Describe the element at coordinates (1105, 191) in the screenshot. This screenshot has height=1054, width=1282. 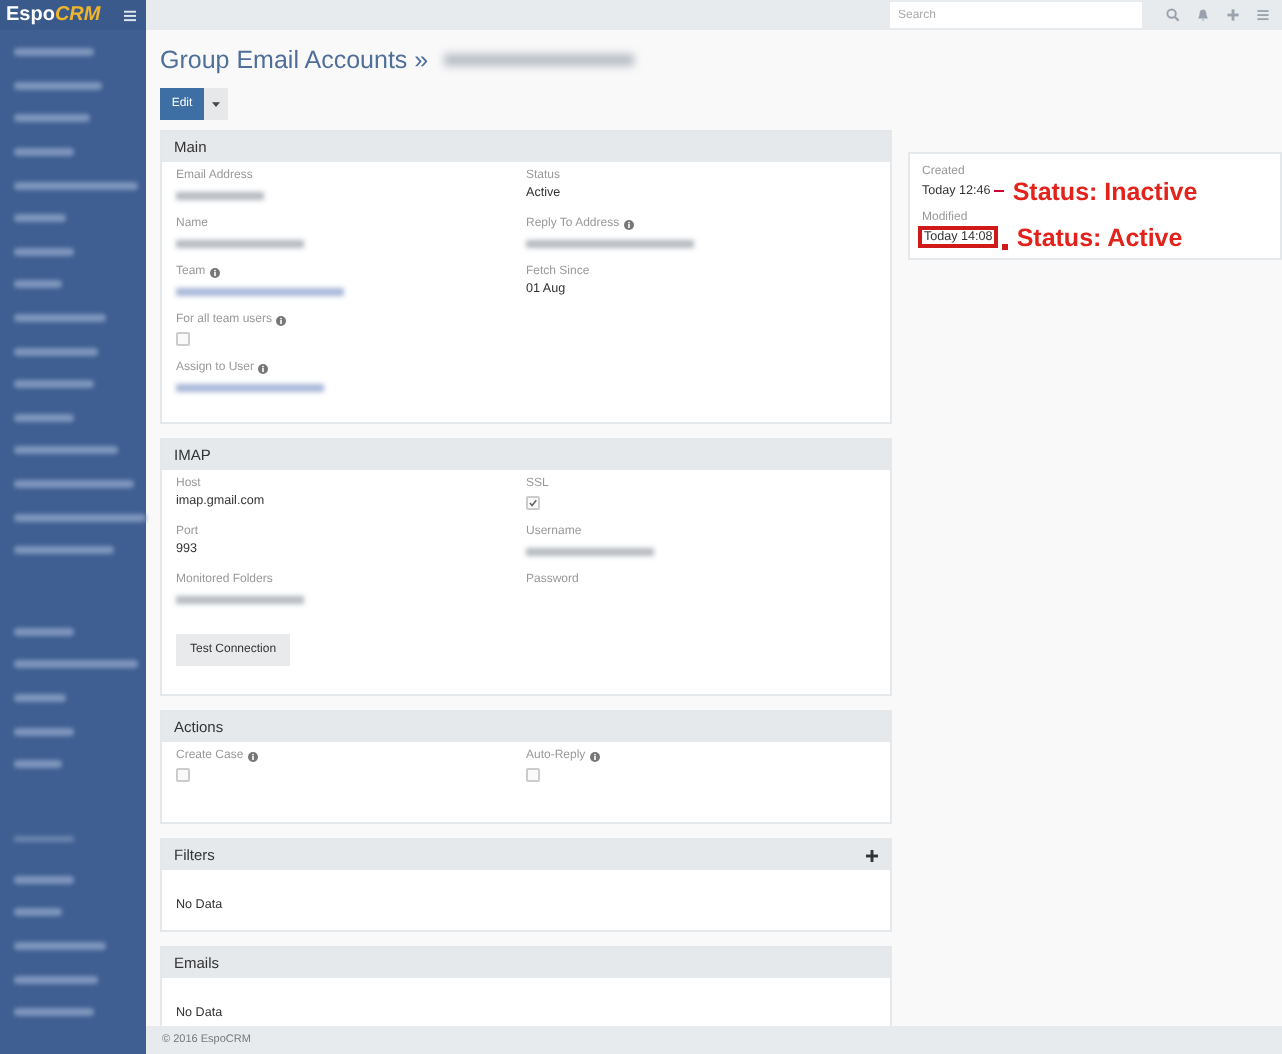
I see `annotation-text: Status: Inactive` at that location.